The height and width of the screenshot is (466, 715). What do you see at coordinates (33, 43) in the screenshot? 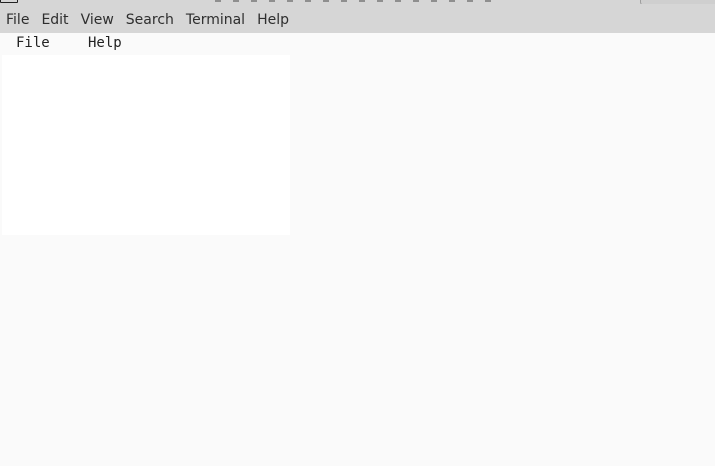
I see `app-menu-file: File` at bounding box center [33, 43].